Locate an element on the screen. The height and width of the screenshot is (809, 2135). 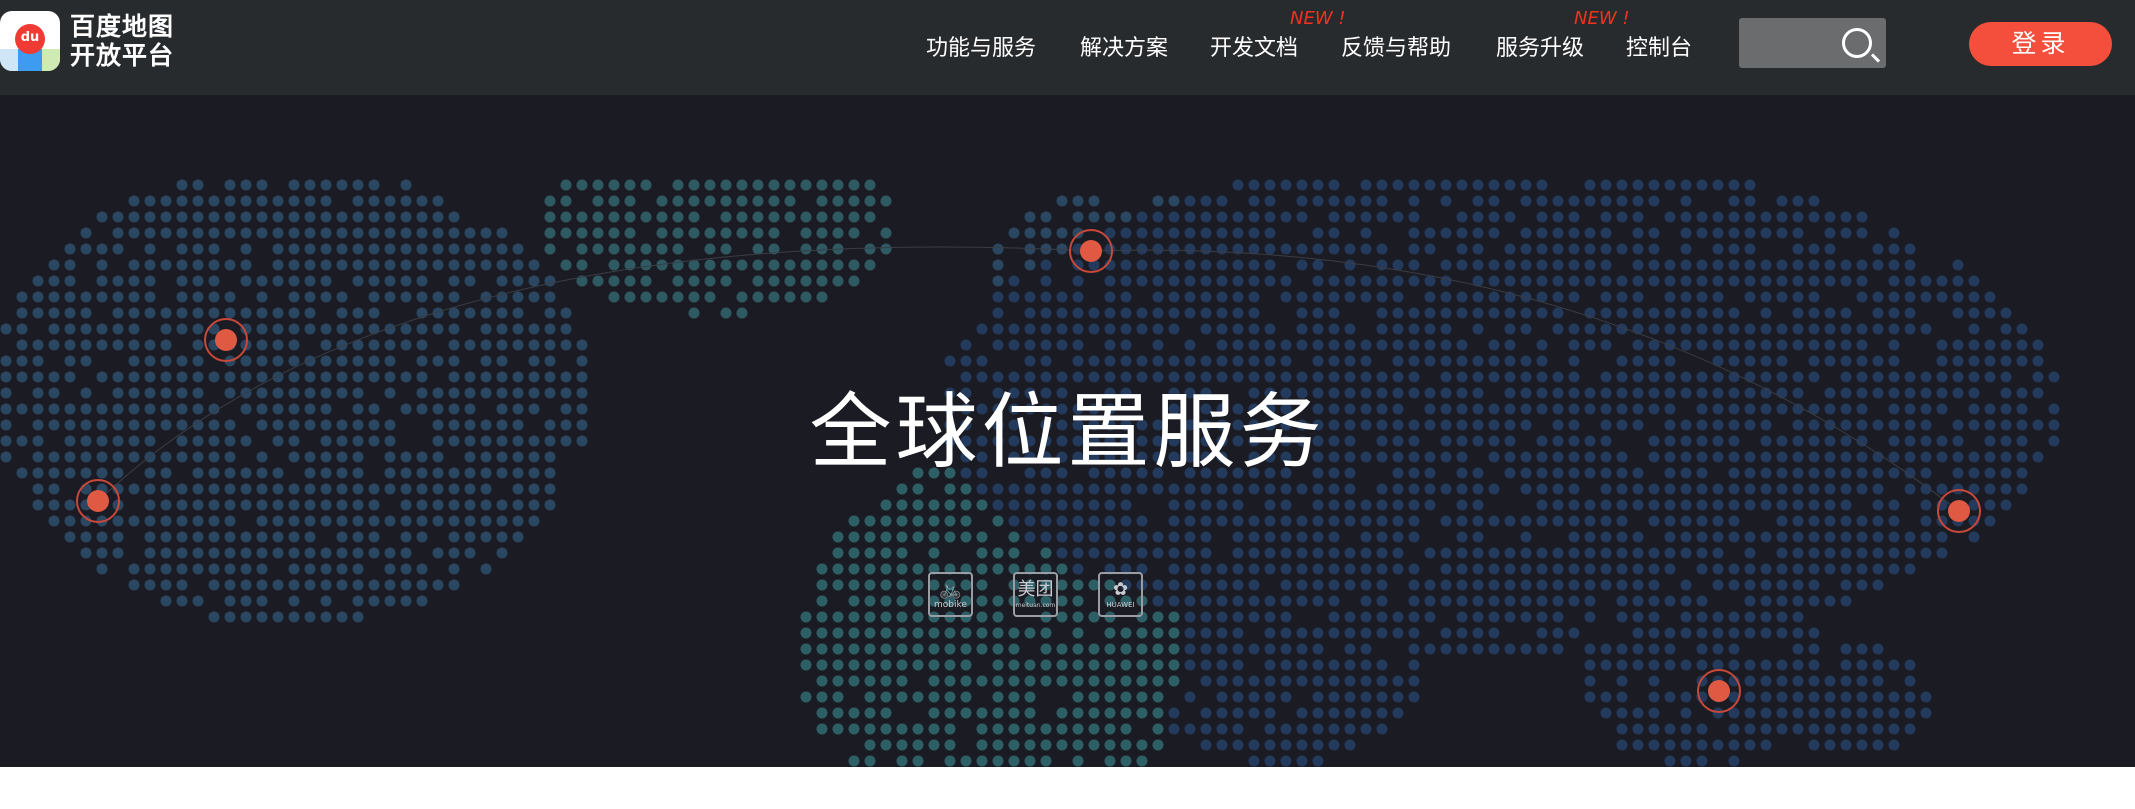
nav-console: 控制台 is located at coordinates (1659, 46).